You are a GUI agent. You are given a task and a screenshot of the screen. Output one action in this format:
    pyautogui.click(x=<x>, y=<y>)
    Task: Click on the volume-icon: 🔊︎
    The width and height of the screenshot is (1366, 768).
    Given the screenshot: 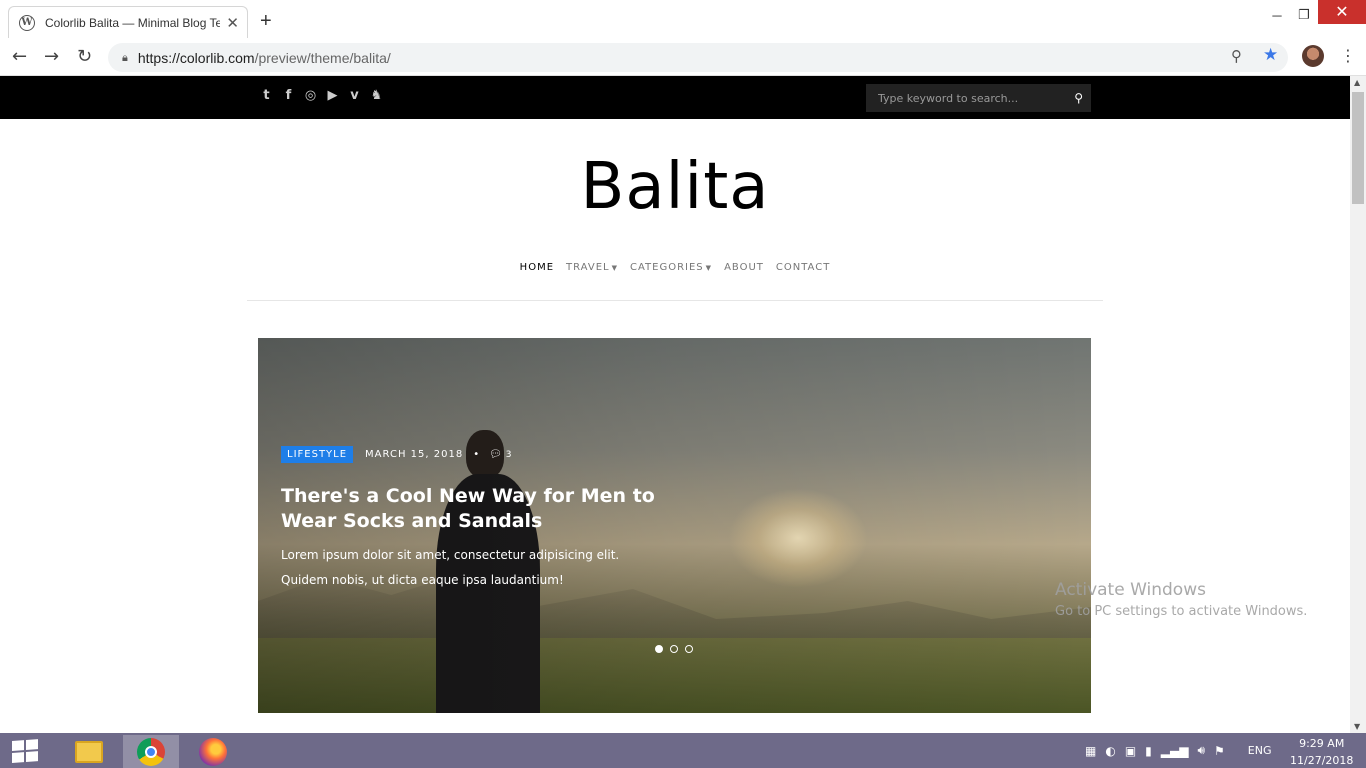 What is the action you would take?
    pyautogui.click(x=1201, y=750)
    